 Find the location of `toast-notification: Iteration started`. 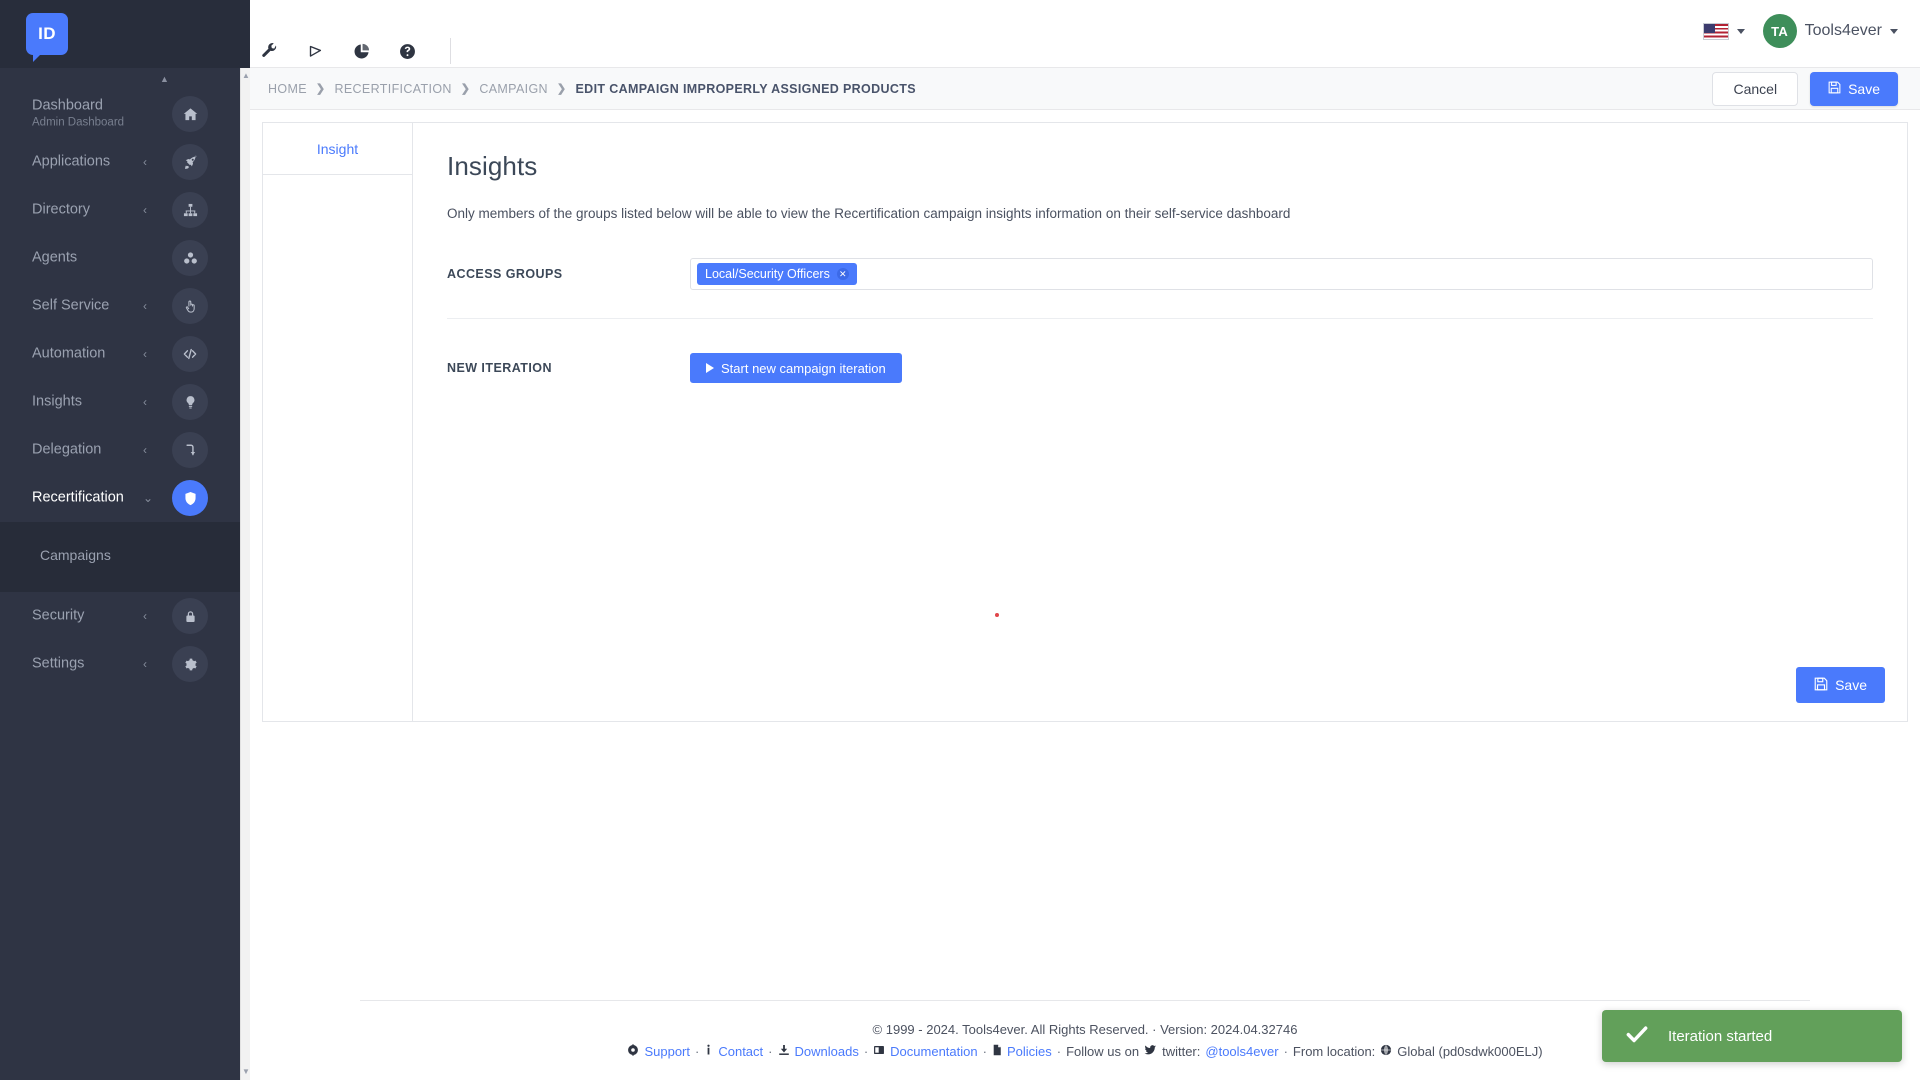

toast-notification: Iteration started is located at coordinates (1752, 1036).